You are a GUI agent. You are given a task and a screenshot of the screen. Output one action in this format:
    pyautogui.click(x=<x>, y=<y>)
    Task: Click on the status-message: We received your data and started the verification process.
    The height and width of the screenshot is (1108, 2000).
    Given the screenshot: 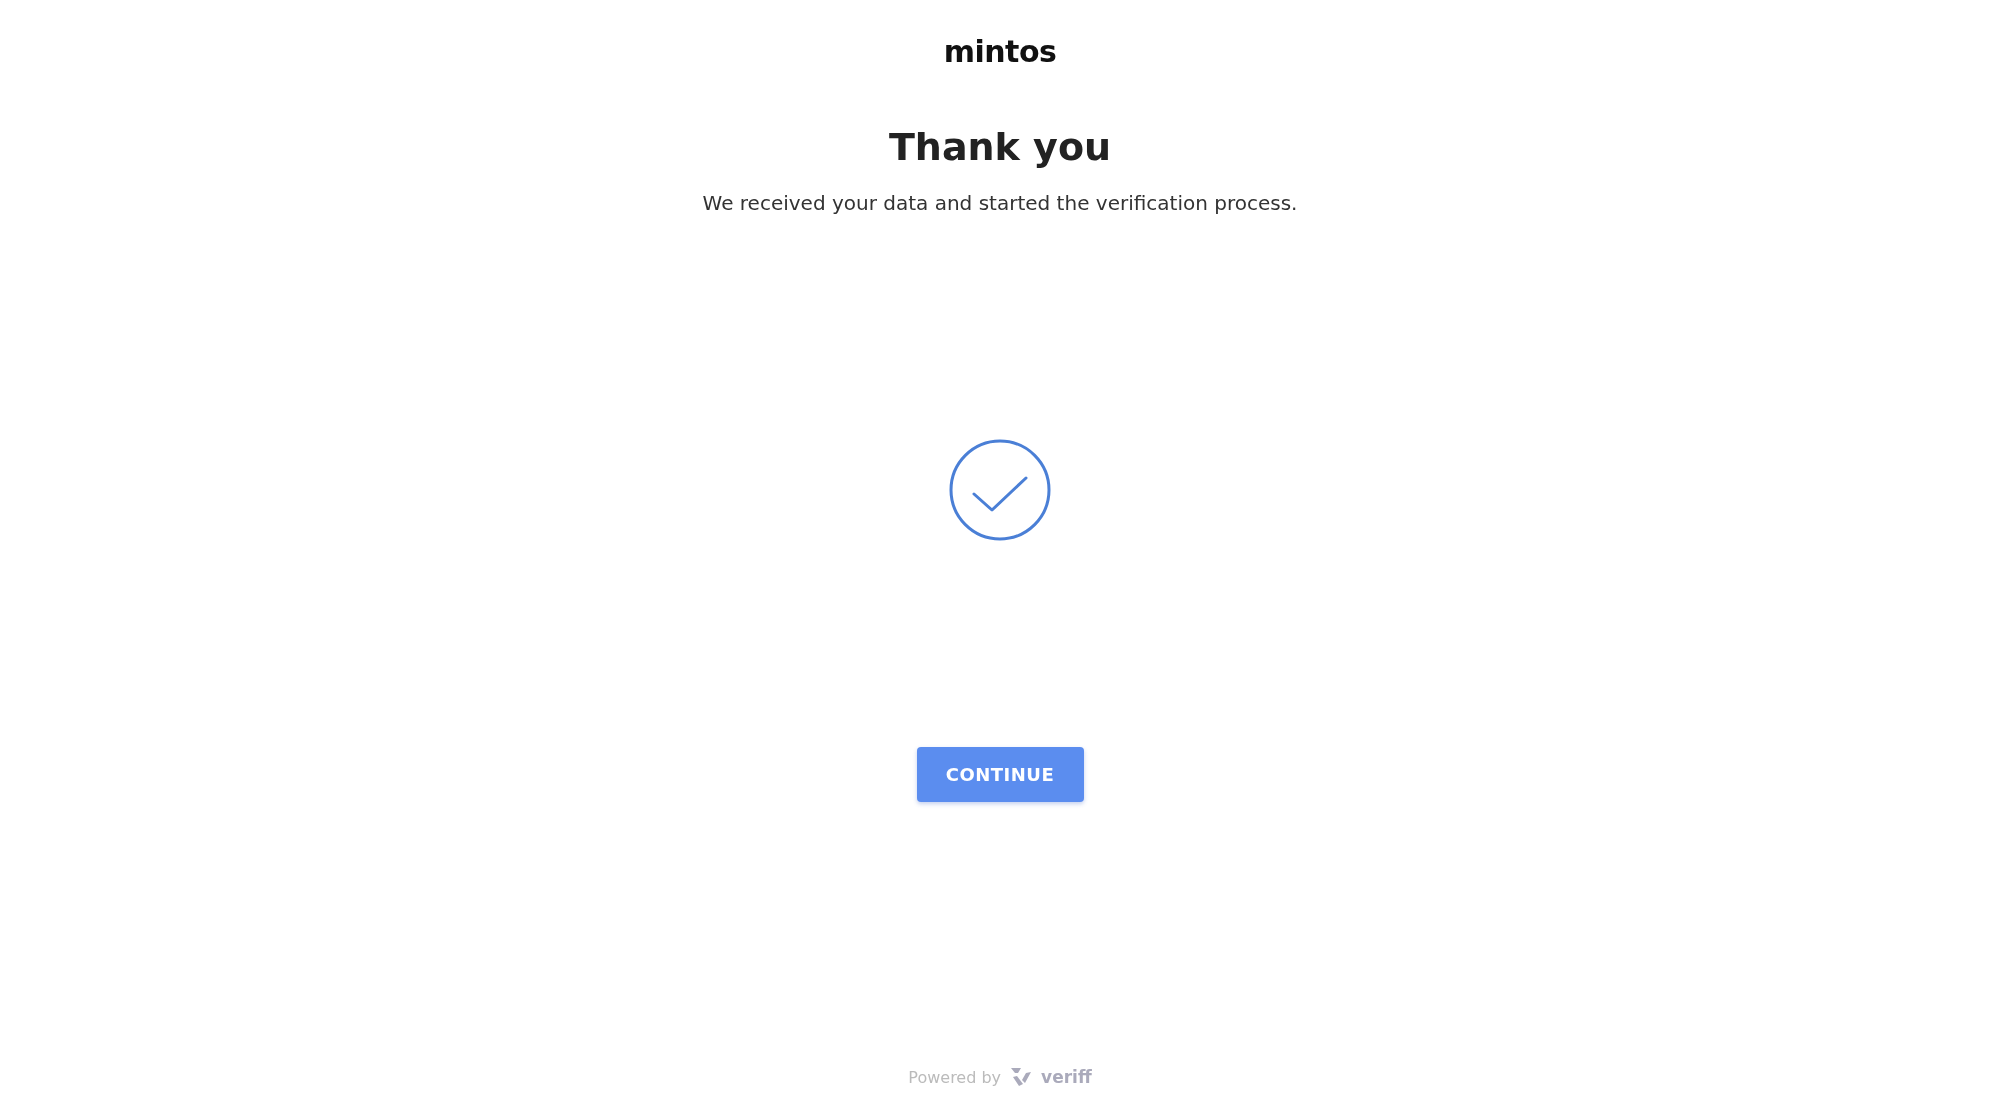 What is the action you would take?
    pyautogui.click(x=1000, y=203)
    